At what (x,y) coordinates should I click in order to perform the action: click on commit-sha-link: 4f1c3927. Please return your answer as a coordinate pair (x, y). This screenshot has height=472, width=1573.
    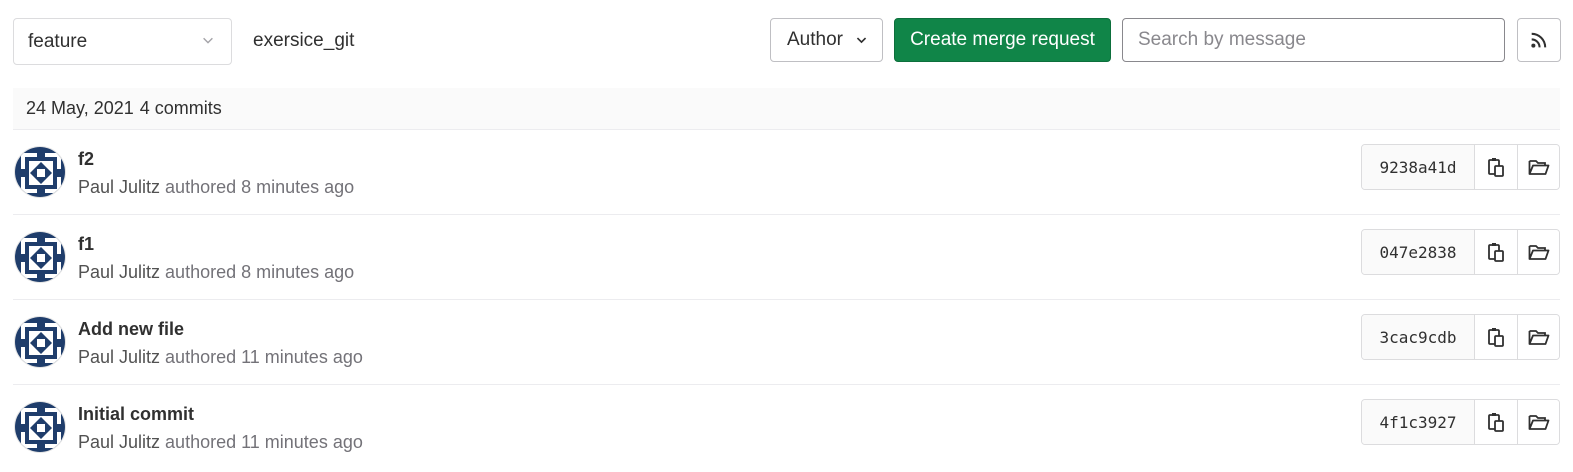
    Looking at the image, I should click on (1418, 422).